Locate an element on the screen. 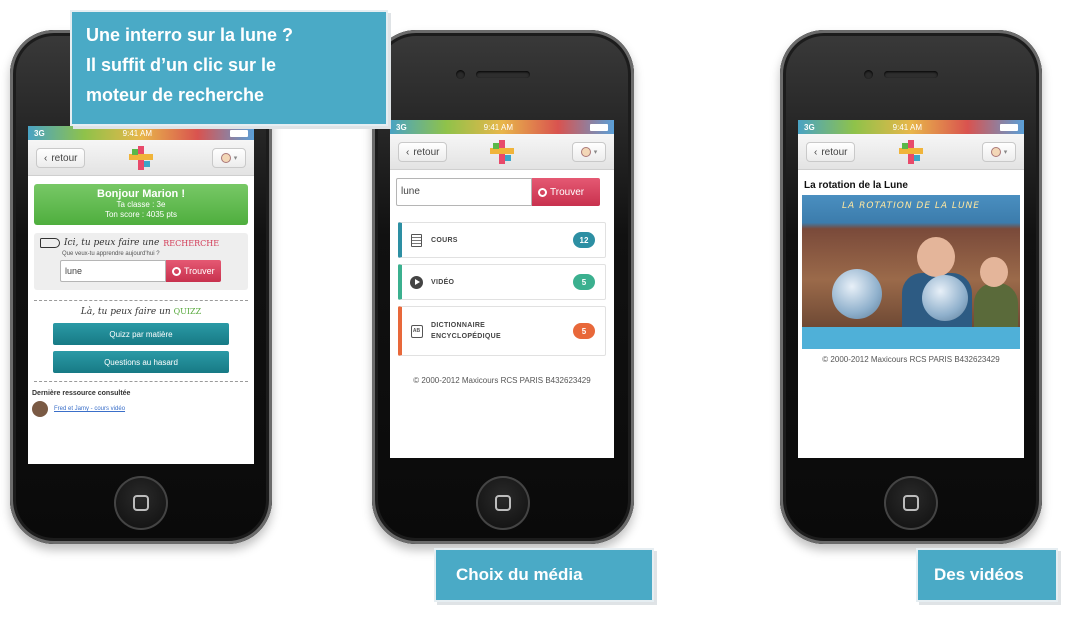 The height and width of the screenshot is (628, 1074). last-resource-item: Fred et Jamy - cours vidéo is located at coordinates (141, 409).